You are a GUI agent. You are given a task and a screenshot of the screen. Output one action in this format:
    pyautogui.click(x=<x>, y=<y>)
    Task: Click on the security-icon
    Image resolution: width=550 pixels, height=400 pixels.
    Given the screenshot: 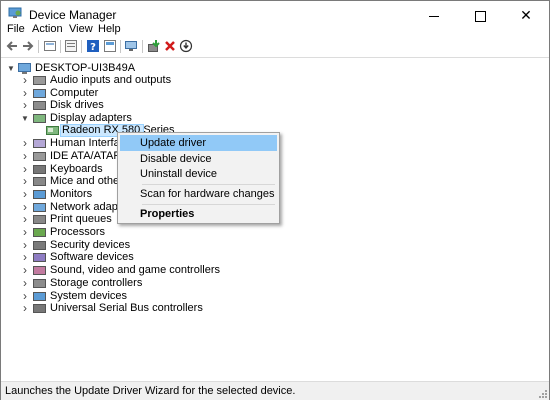 What is the action you would take?
    pyautogui.click(x=39, y=245)
    